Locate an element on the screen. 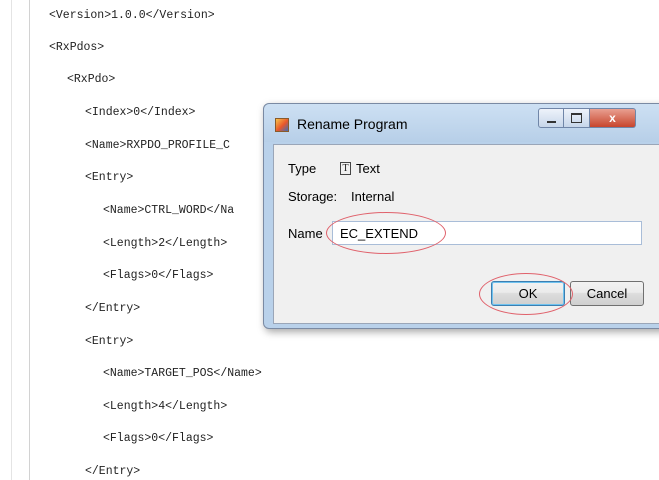  code-line: <Length>2</Length> is located at coordinates (165, 243).